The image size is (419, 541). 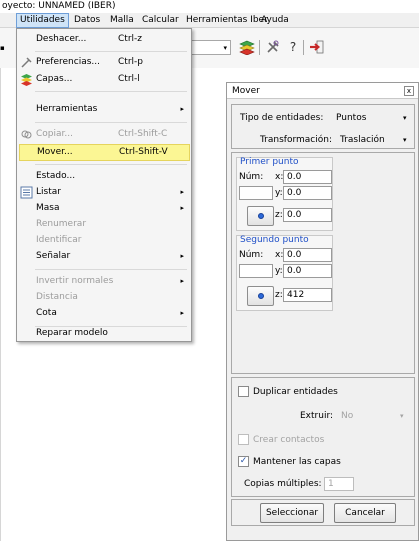 What do you see at coordinates (307, 295) in the screenshot?
I see `second-point-z-input: 412` at bounding box center [307, 295].